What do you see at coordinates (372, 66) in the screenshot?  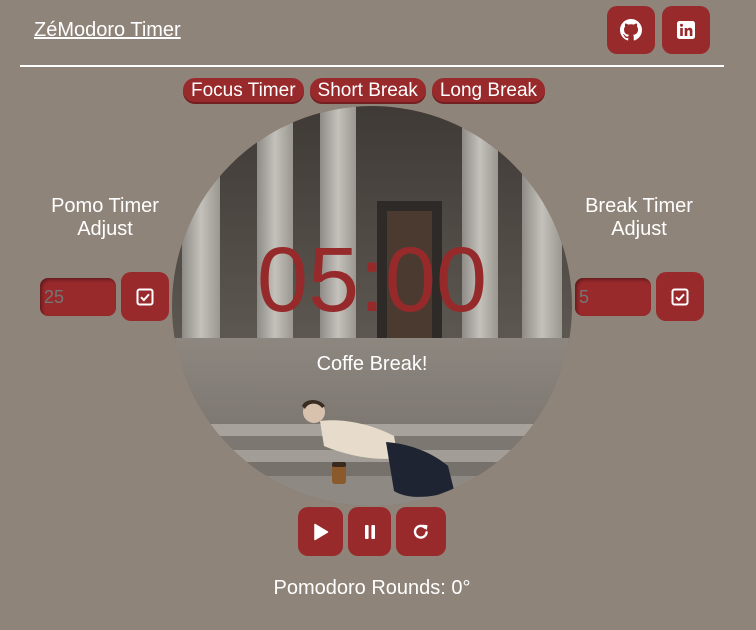 I see `header-divider` at bounding box center [372, 66].